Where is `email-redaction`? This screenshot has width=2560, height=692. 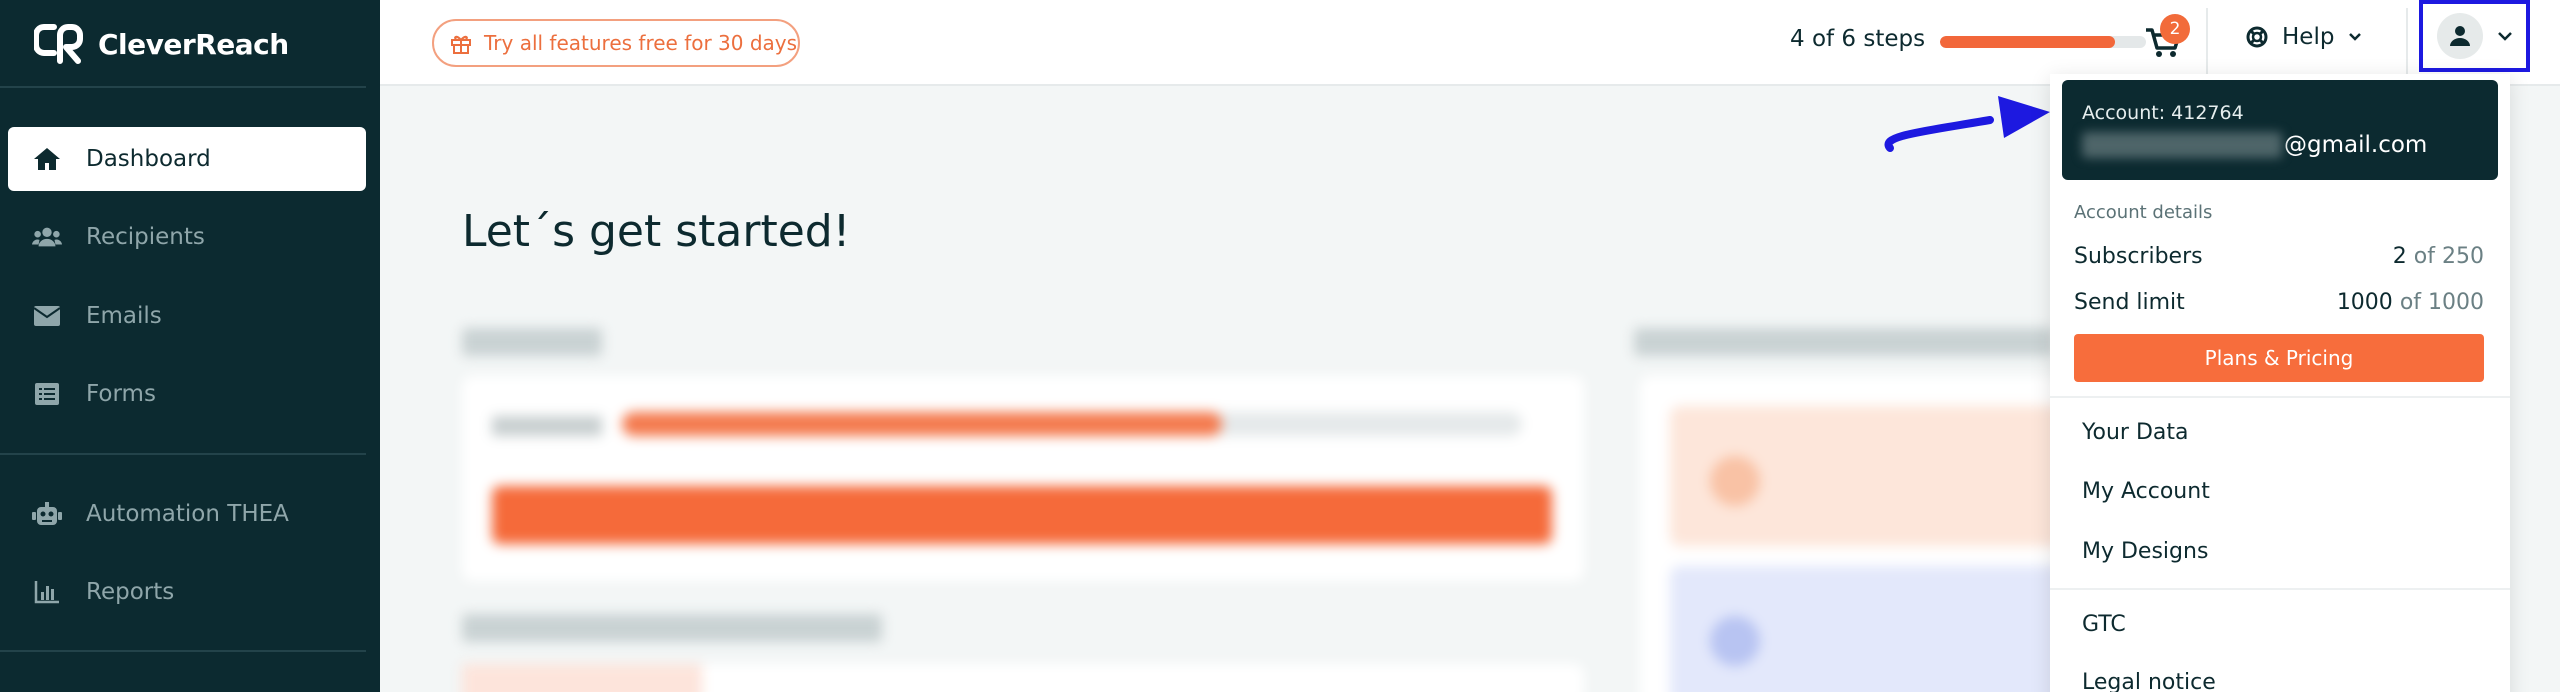 email-redaction is located at coordinates (2182, 145).